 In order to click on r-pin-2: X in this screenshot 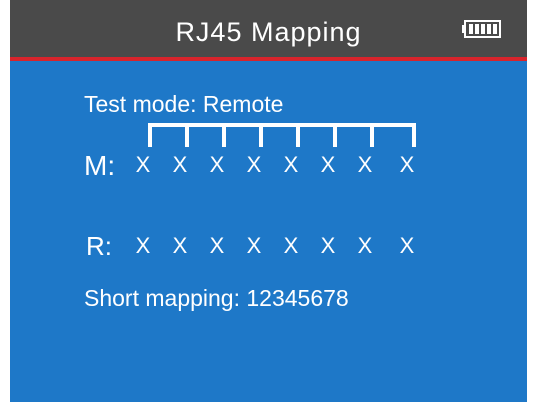, I will do `click(180, 245)`.